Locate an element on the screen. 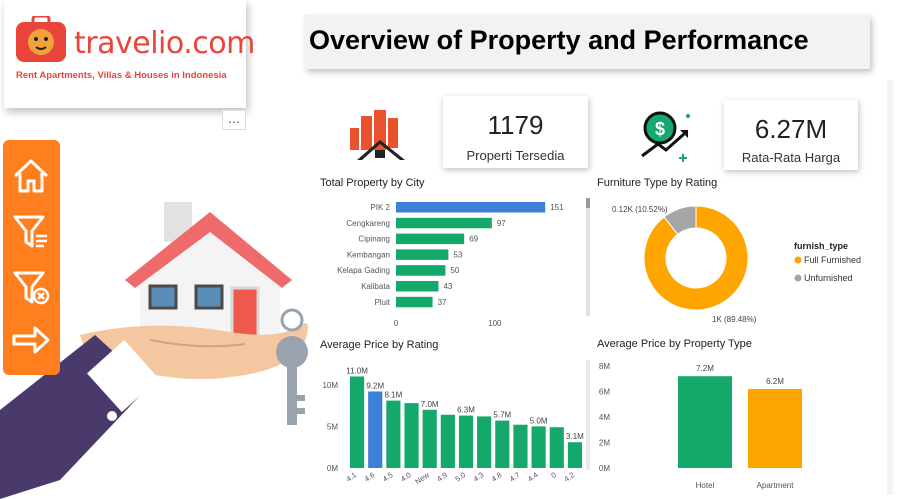 The height and width of the screenshot is (499, 898). rating-data-label: 5.0M is located at coordinates (539, 420).